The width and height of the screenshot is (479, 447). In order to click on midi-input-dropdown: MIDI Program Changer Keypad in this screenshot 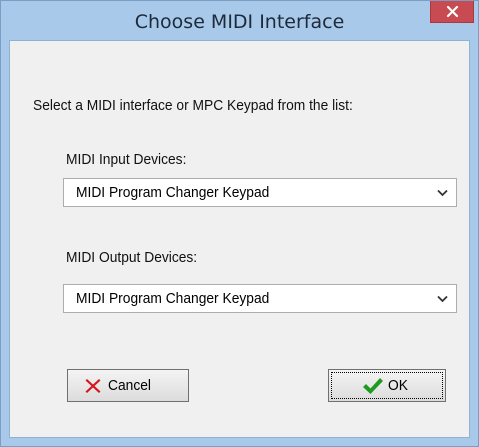, I will do `click(260, 192)`.